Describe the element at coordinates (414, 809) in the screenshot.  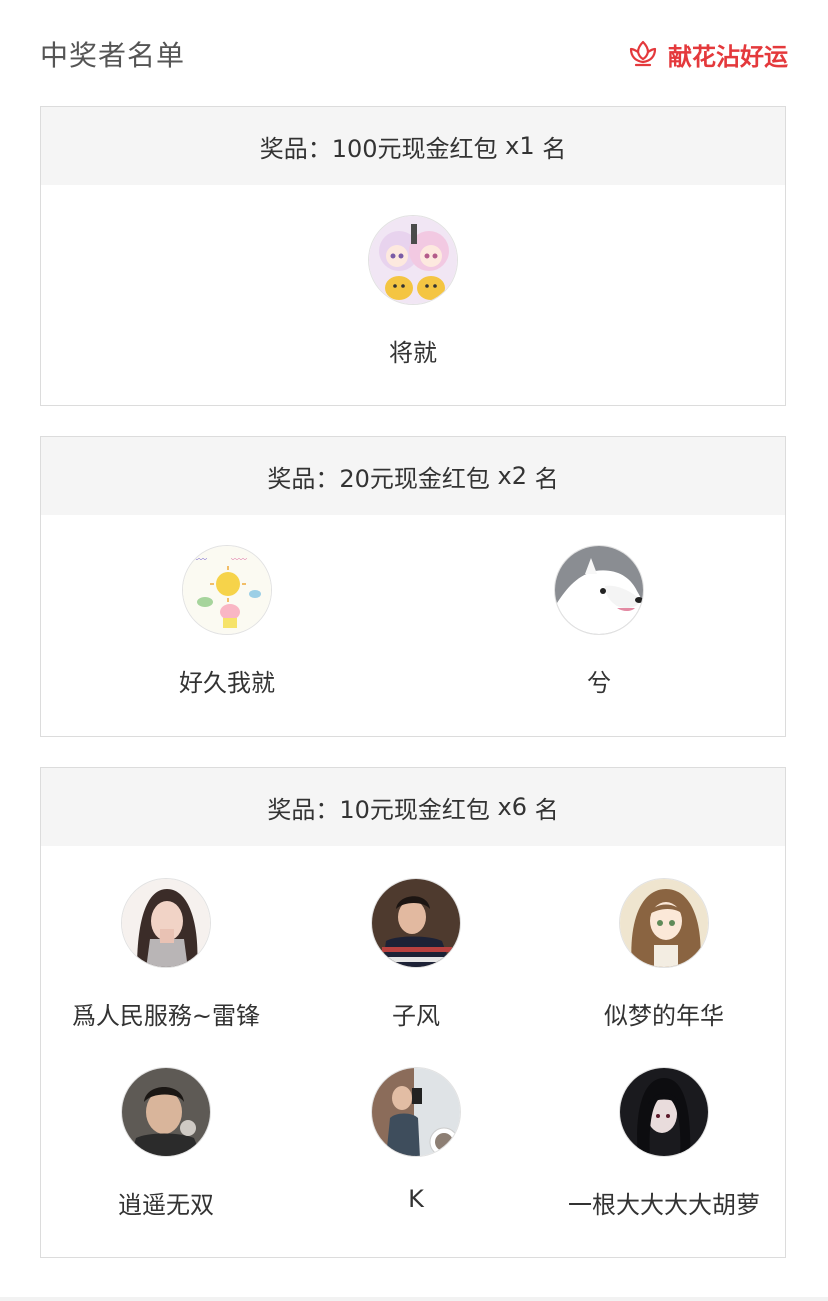
I see `prize-name: 10元现金红包` at that location.